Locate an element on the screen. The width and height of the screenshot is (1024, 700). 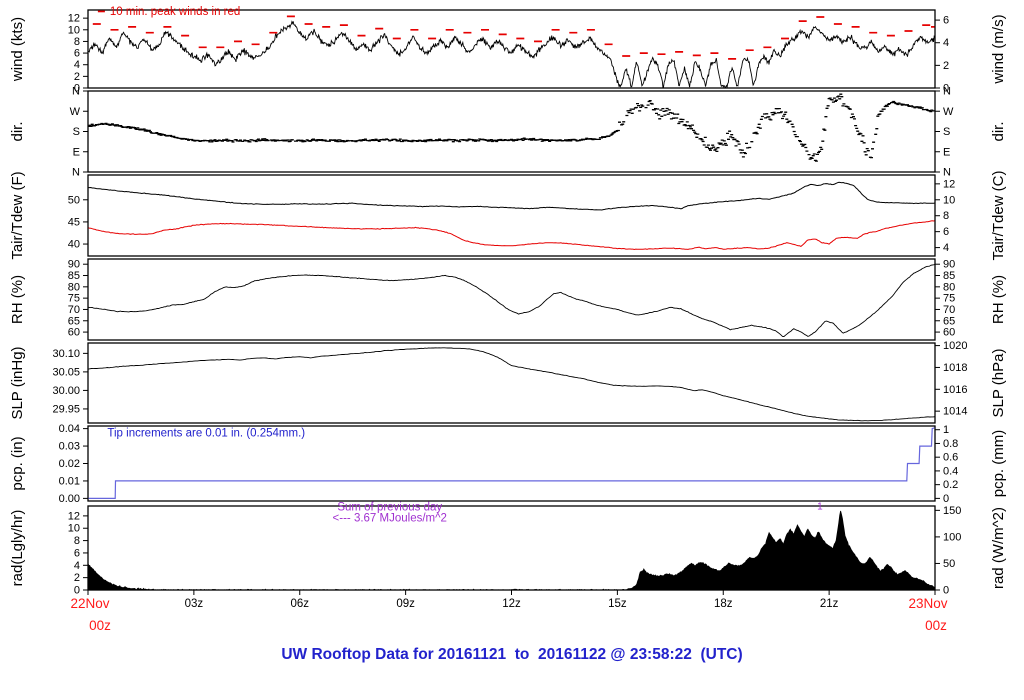
y-axis-label-left-rad: rad(Lgly/hr) is located at coordinates (17, 548).